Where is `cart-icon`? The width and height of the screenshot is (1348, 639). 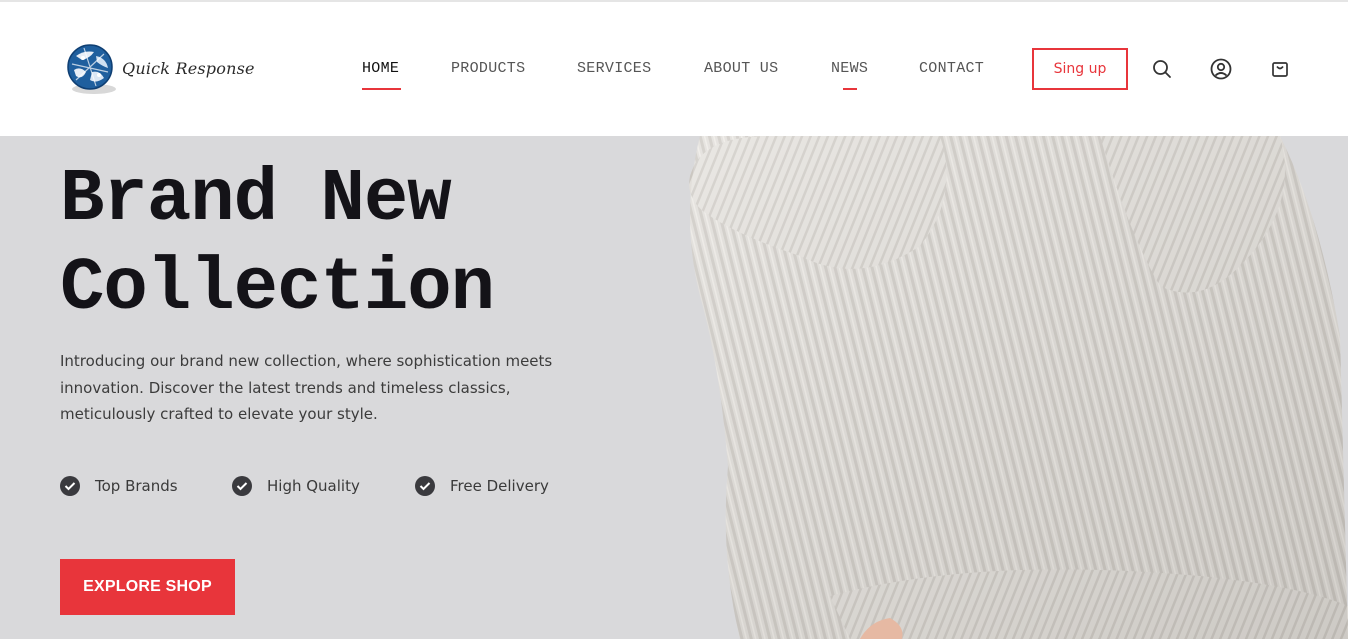 cart-icon is located at coordinates (1280, 69).